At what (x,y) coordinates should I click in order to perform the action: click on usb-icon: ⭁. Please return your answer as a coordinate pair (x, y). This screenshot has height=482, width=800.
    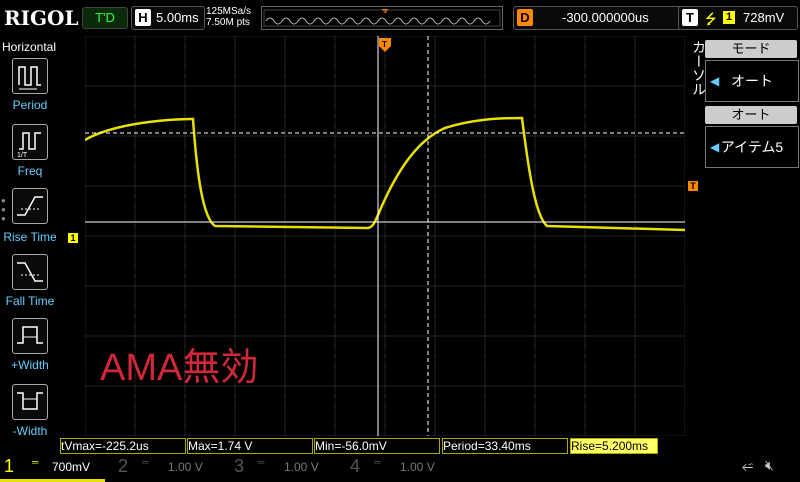
    Looking at the image, I should click on (748, 466).